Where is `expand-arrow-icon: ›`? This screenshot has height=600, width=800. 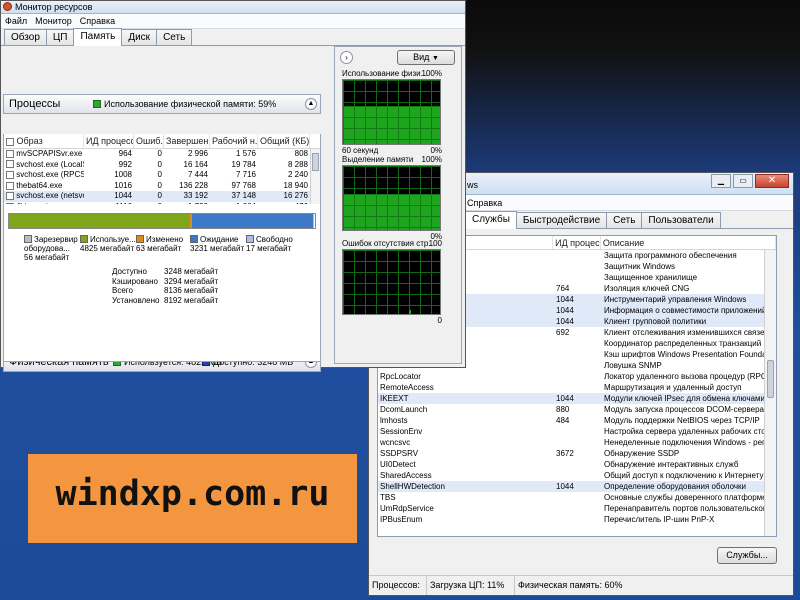
expand-arrow-icon: › is located at coordinates (346, 57).